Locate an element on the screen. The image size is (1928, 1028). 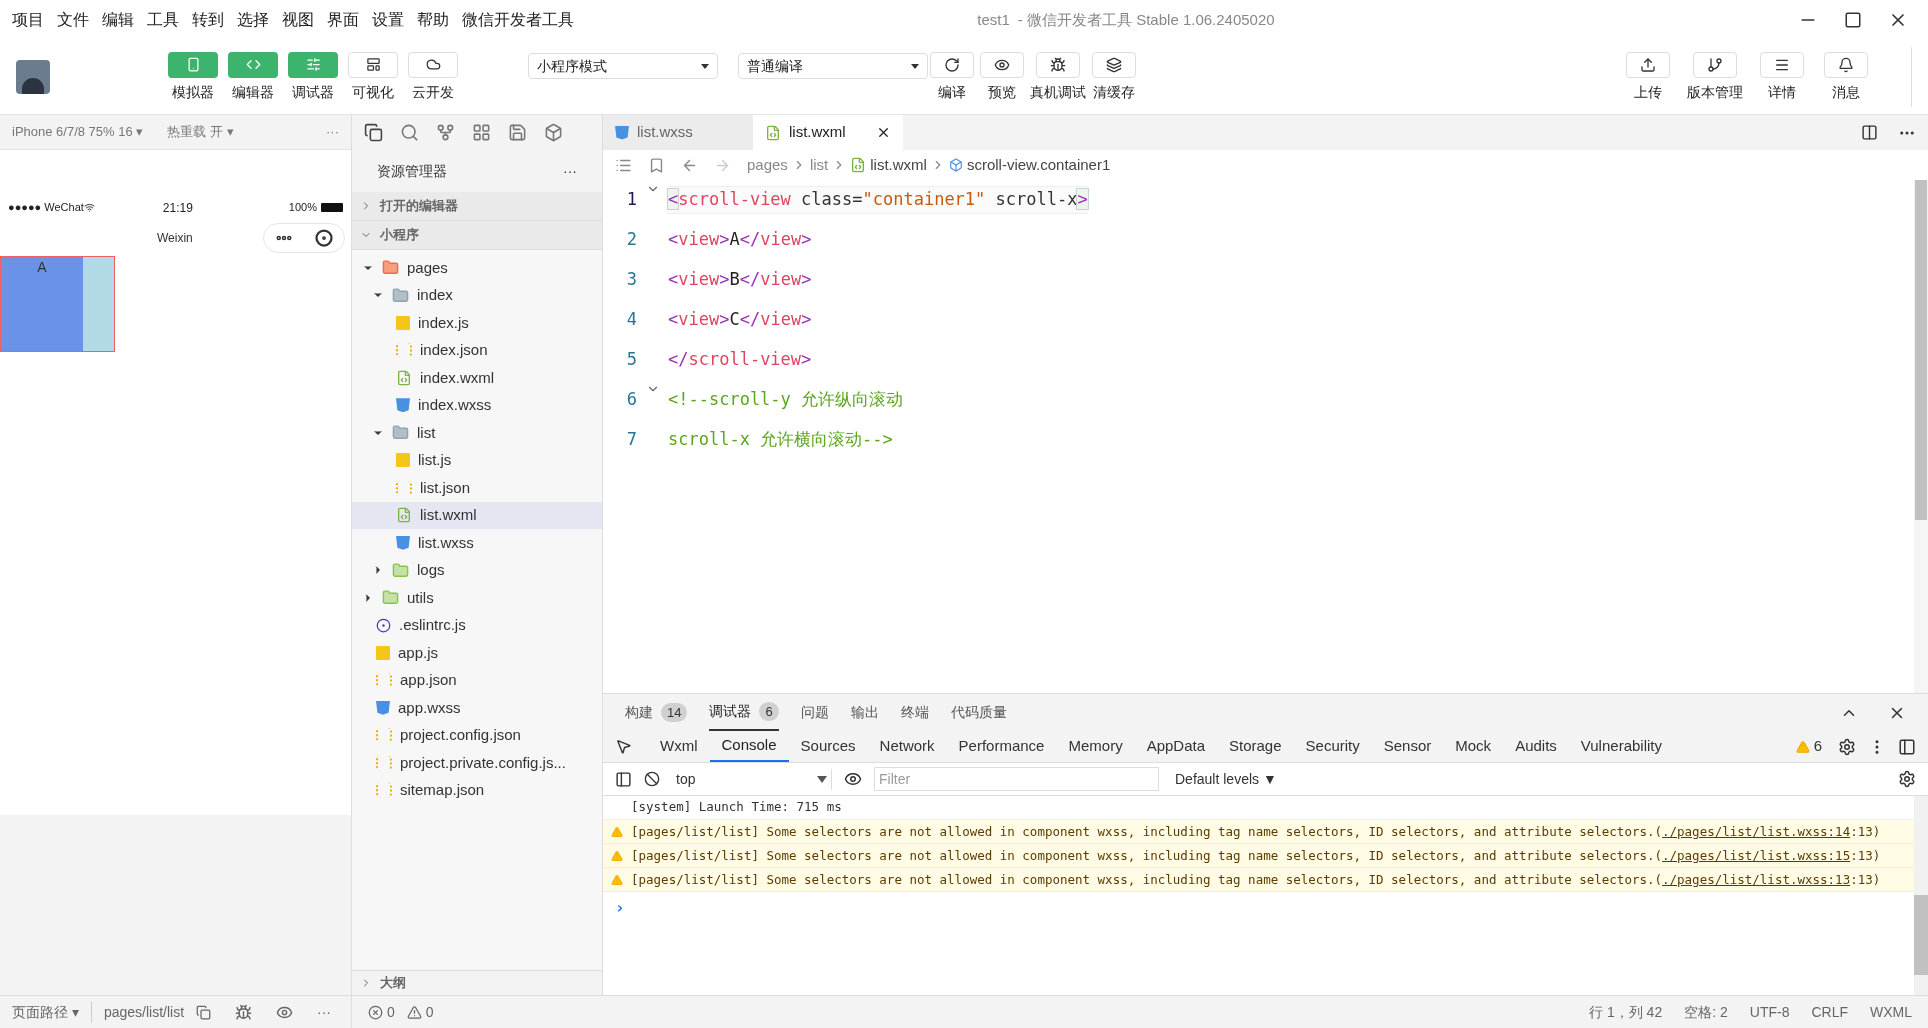
menu-item: 文件 is located at coordinates (73, 20).